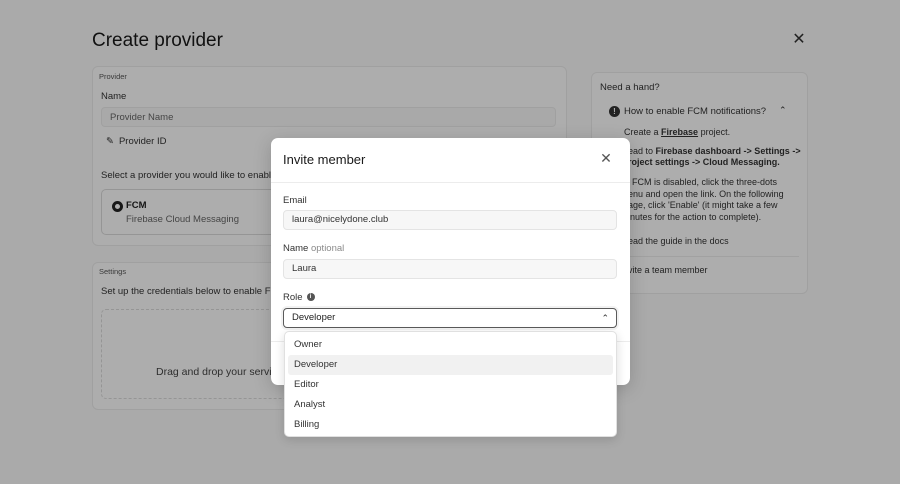 The image size is (900, 484). What do you see at coordinates (324, 159) in the screenshot?
I see `modal-title: Invite member` at bounding box center [324, 159].